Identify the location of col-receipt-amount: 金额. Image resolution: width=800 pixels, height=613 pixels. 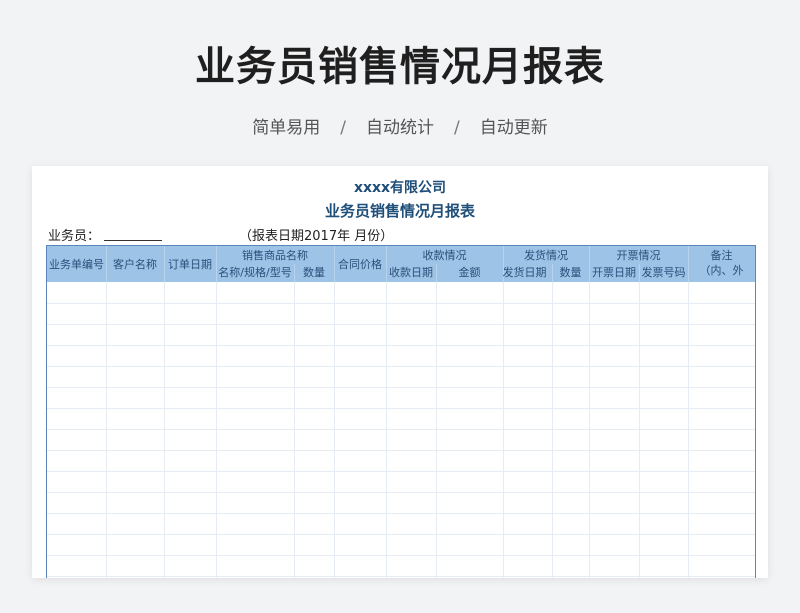
(469, 272).